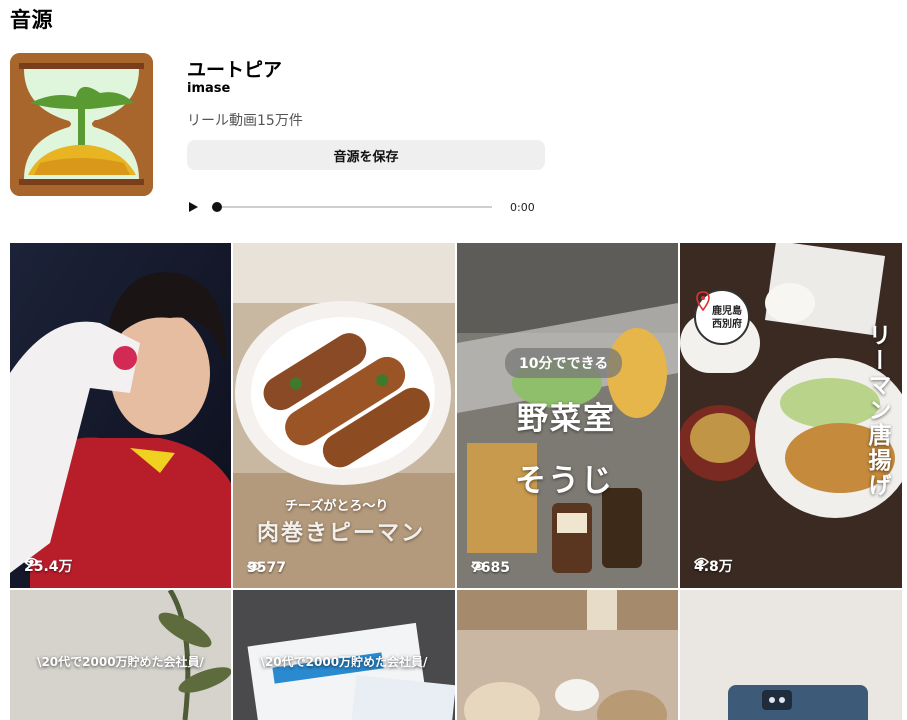 Image resolution: width=907 pixels, height=720 pixels. I want to click on map-pin-icon, so click(703, 301).